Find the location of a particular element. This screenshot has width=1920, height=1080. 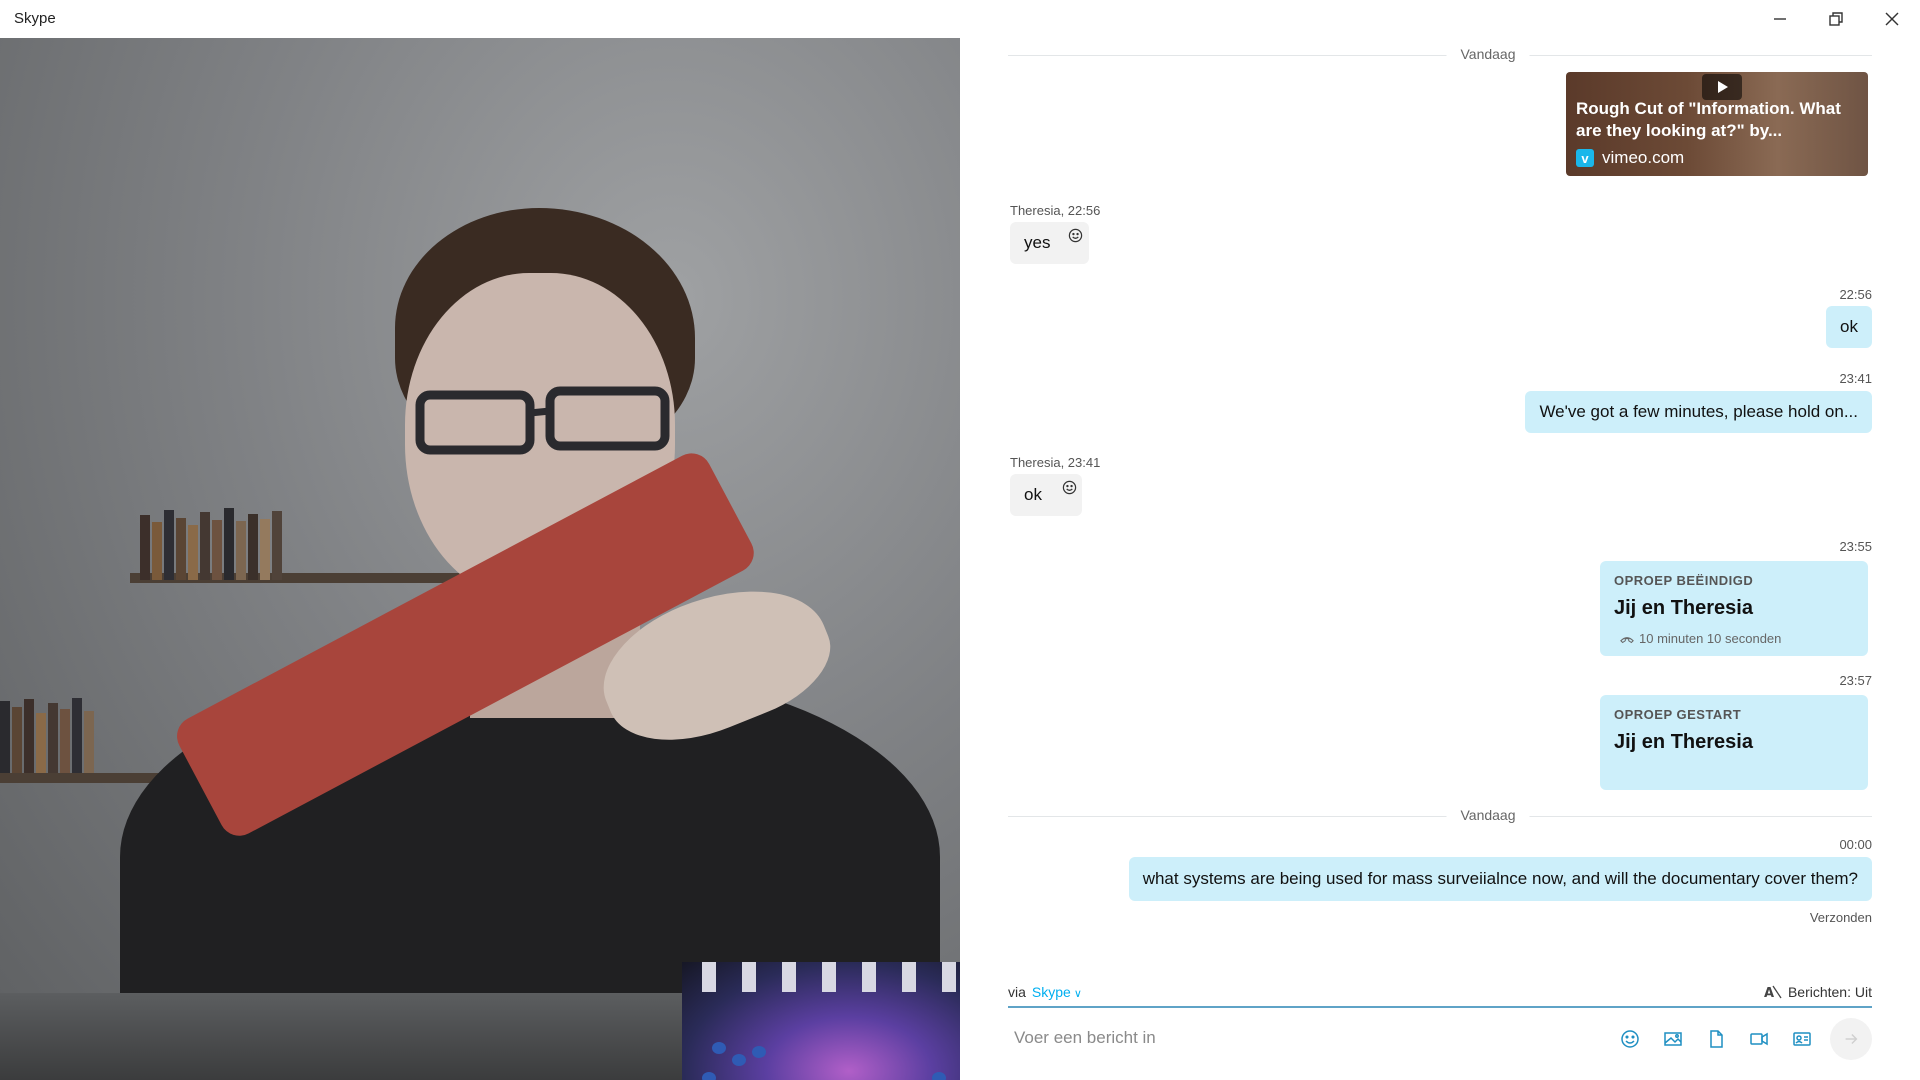

message-time: 23:55 is located at coordinates (1855, 546).